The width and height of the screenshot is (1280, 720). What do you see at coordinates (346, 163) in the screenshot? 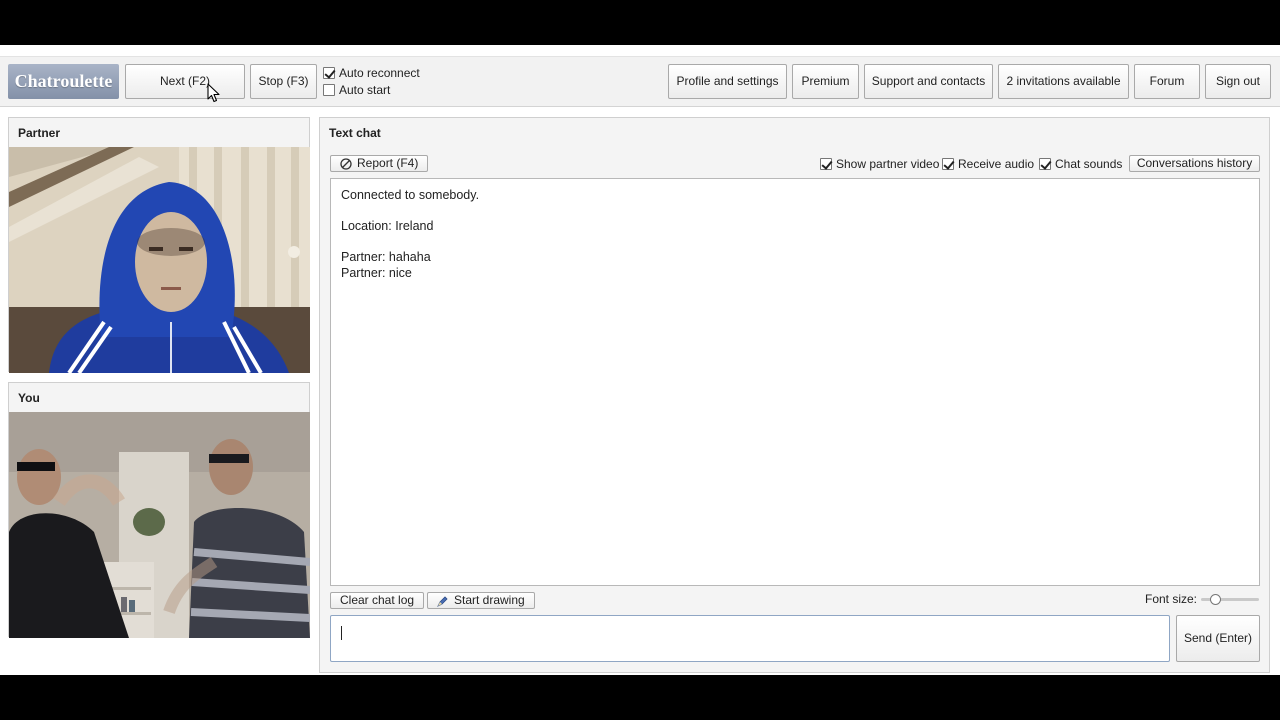
I see `block-icon` at bounding box center [346, 163].